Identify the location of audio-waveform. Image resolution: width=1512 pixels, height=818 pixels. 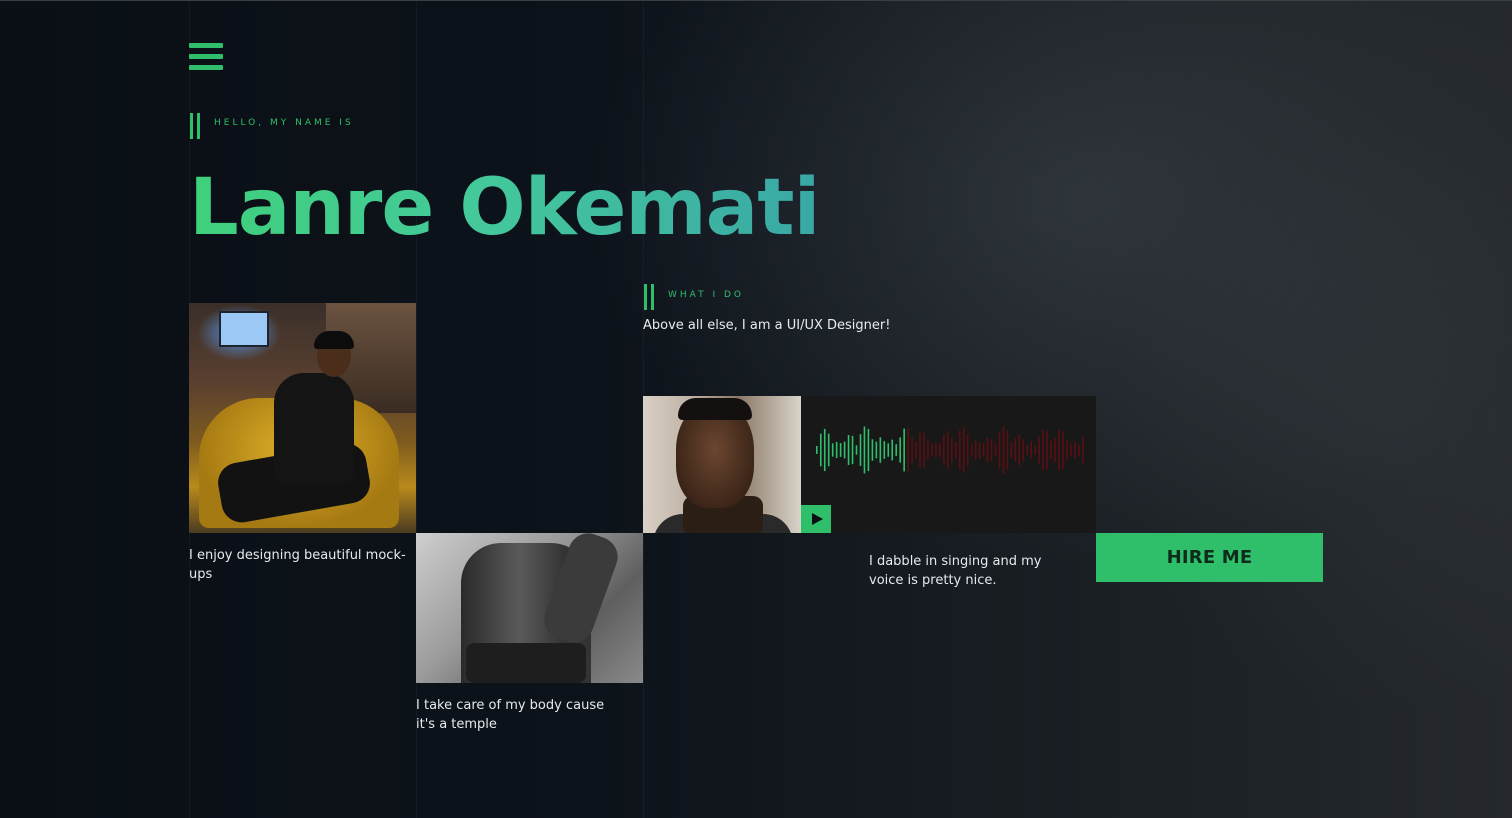
(950, 450).